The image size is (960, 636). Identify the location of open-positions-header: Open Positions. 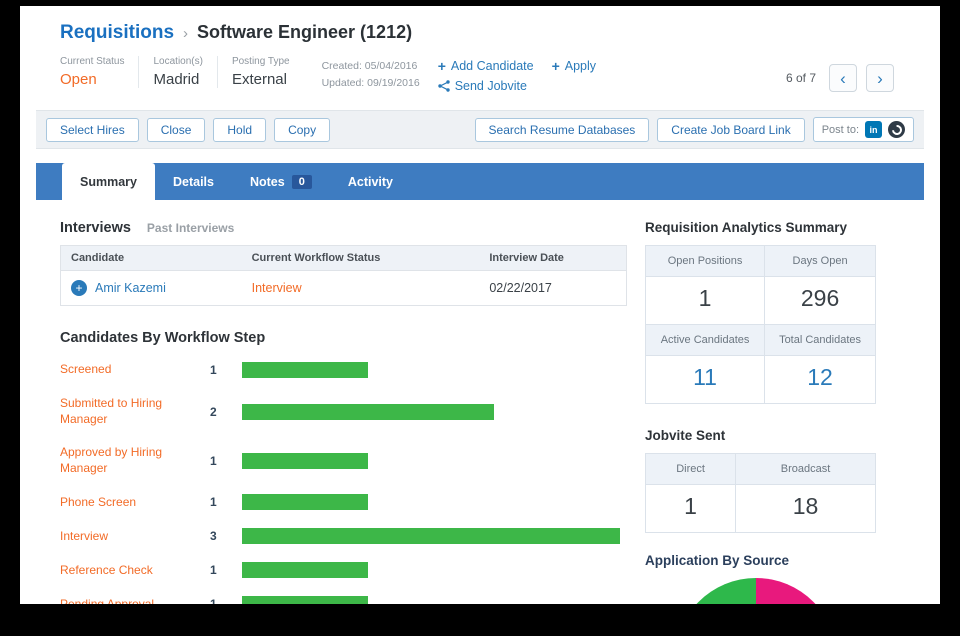
(705, 261).